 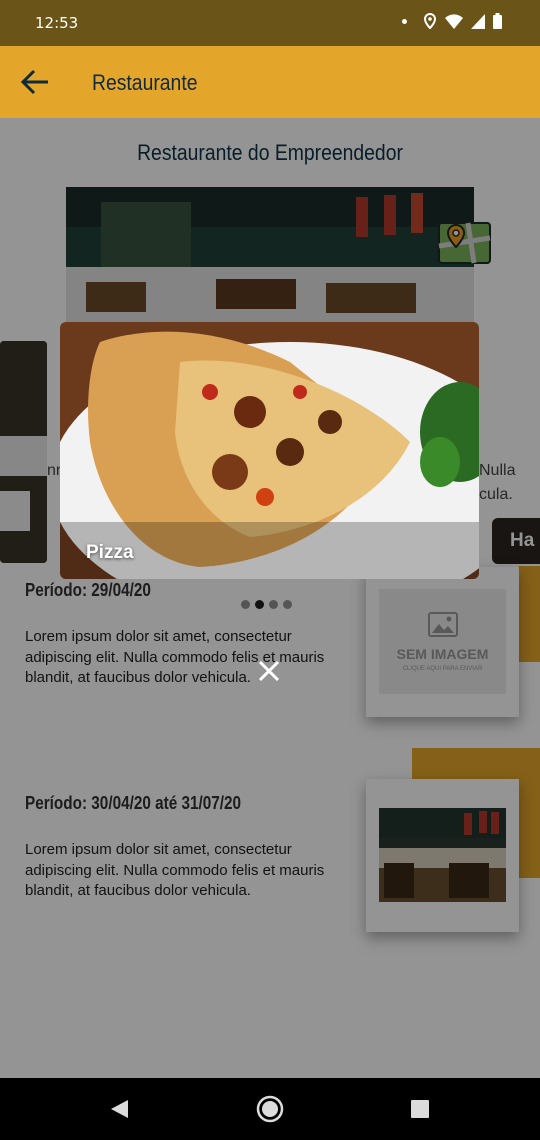 I want to click on system-nav-bar, so click(x=270, y=1109).